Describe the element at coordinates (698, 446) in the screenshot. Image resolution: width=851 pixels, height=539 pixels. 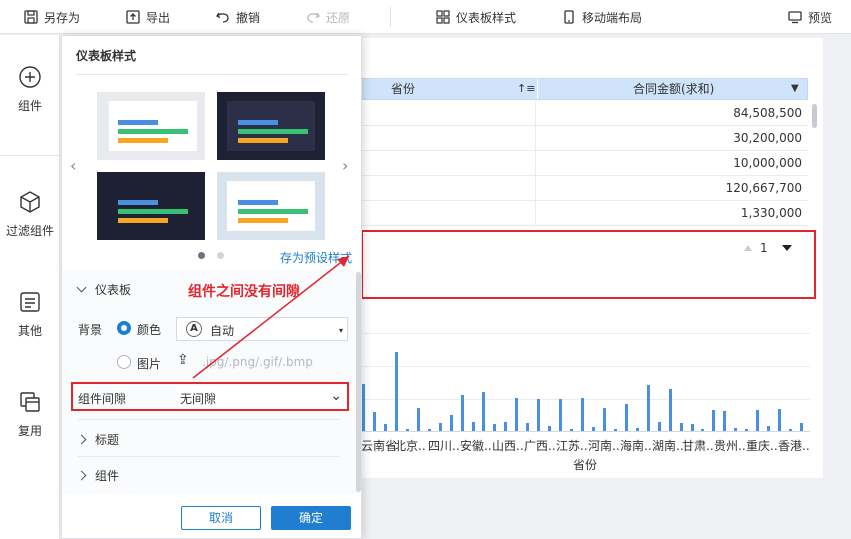
I see `x-tick-label: 甘肃..` at that location.